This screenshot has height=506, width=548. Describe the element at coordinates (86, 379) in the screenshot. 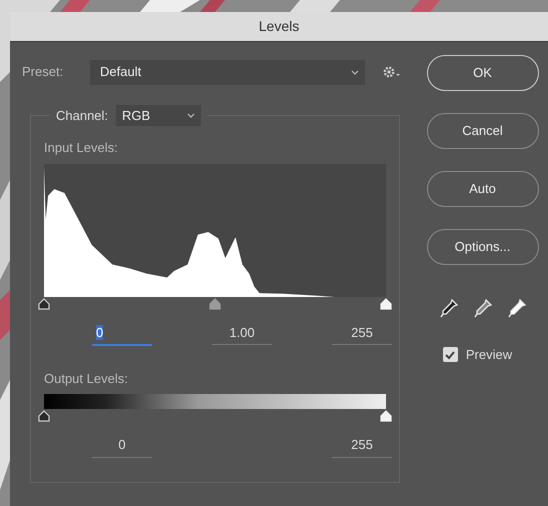

I see `output-levels-label: Output Levels:` at that location.